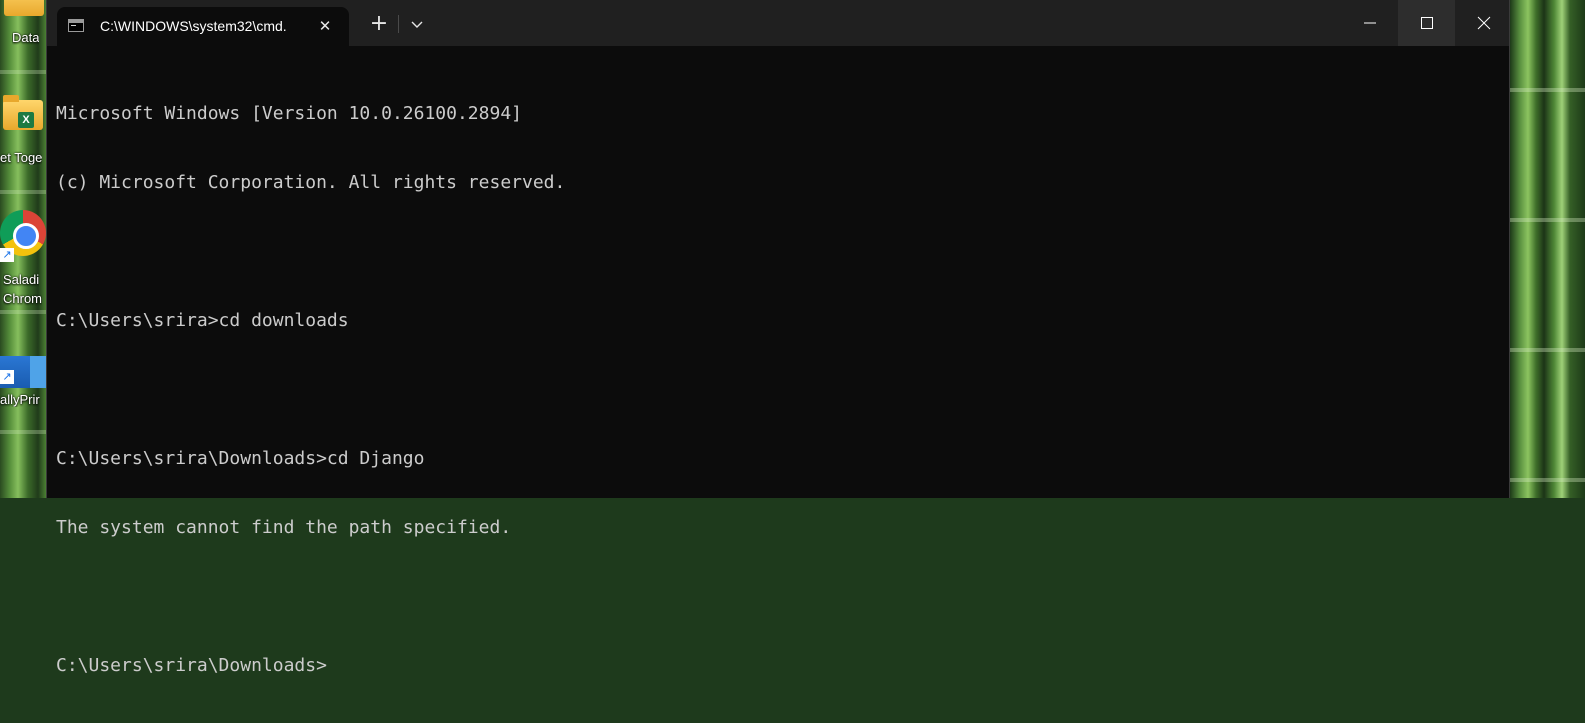  What do you see at coordinates (23, 25) in the screenshot?
I see `desktop-icon-data: Data` at bounding box center [23, 25].